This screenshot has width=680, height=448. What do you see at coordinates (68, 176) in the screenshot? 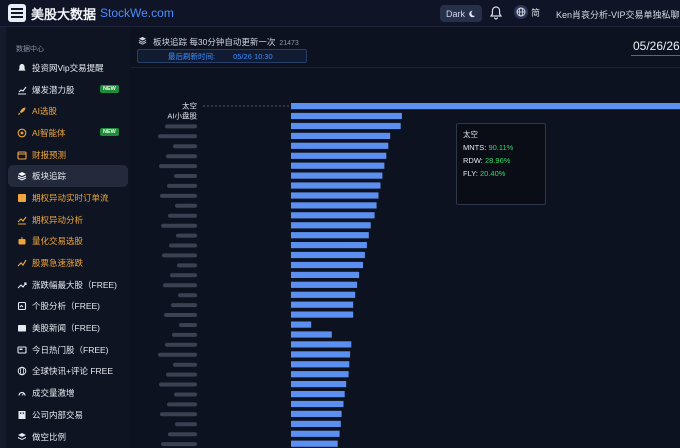
I see `sidebar-item: 板块追踪` at bounding box center [68, 176].